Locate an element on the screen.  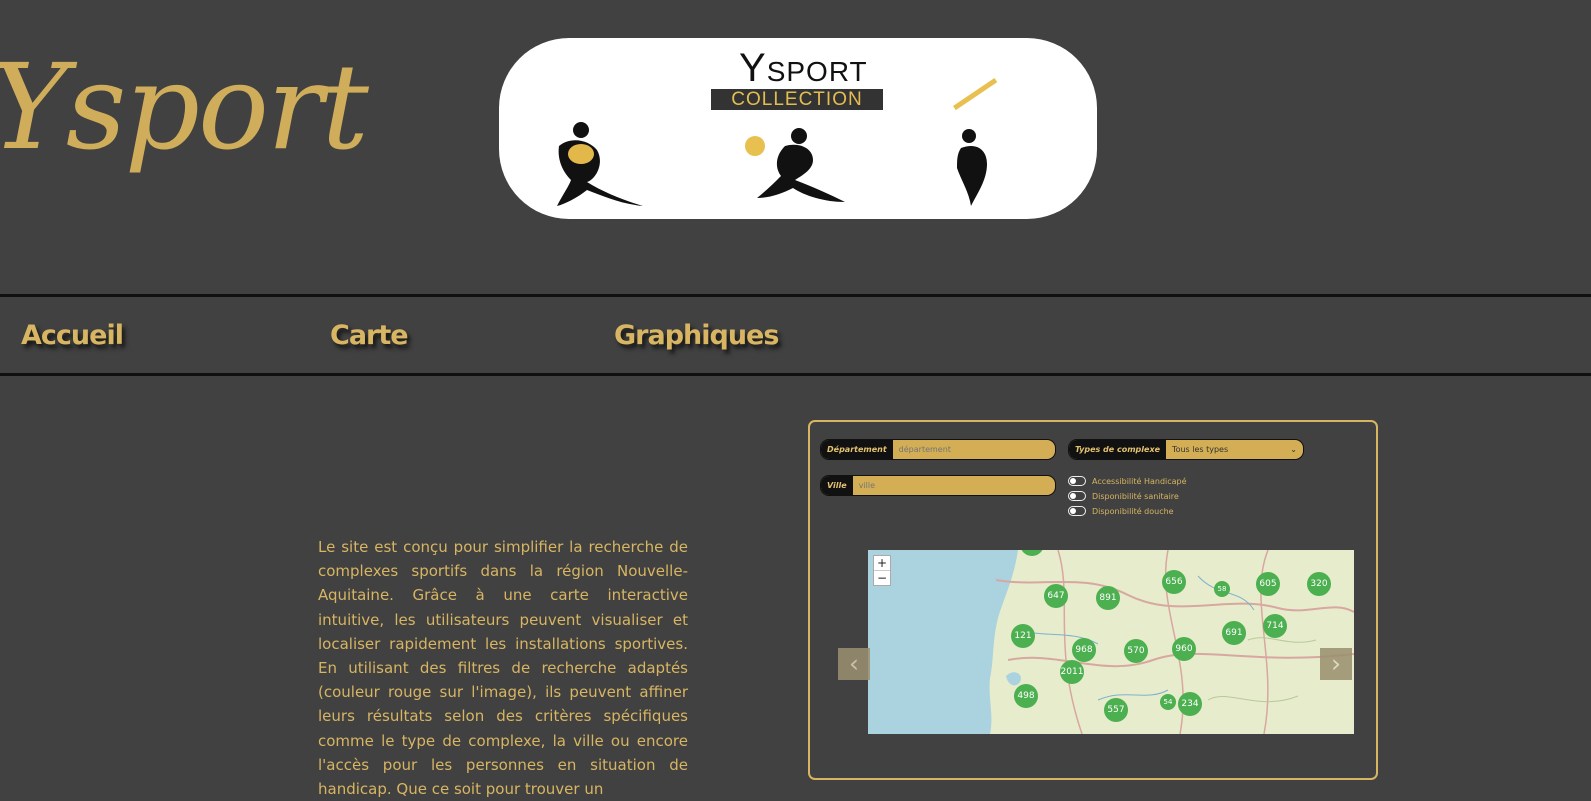
map-cluster-marker: 647 is located at coordinates (1056, 596).